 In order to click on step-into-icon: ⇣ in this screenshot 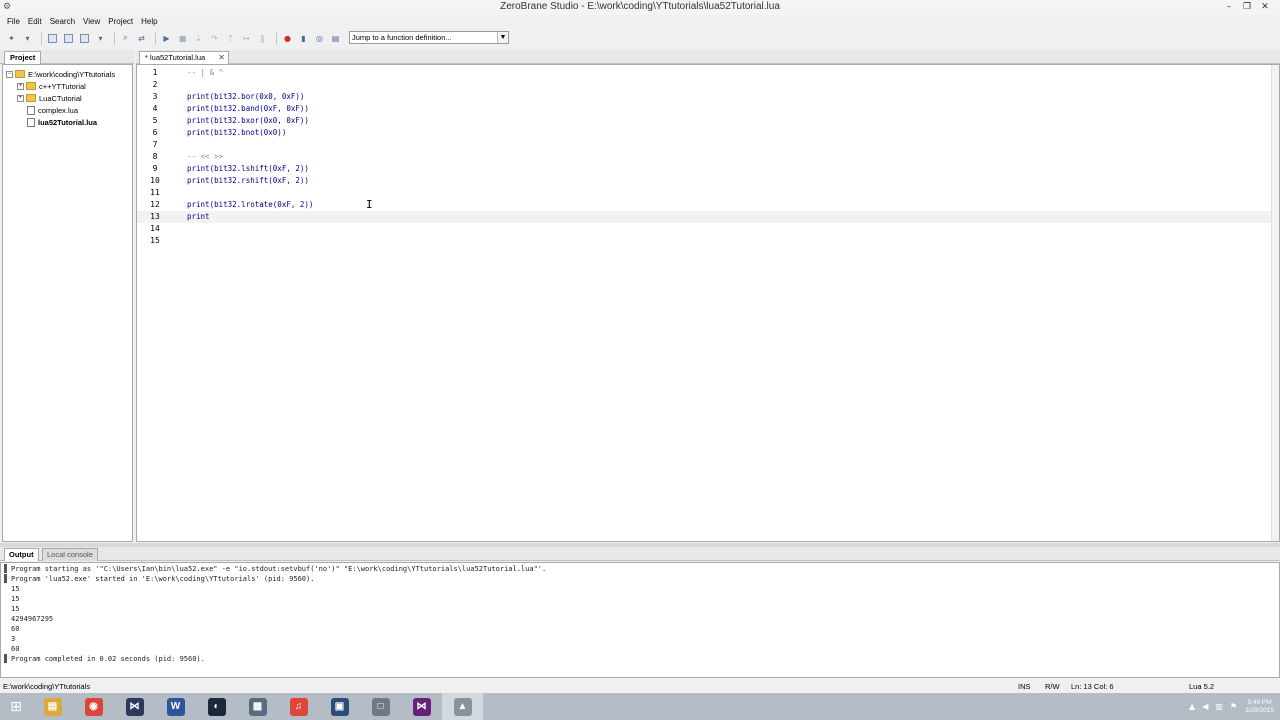, I will do `click(198, 38)`.